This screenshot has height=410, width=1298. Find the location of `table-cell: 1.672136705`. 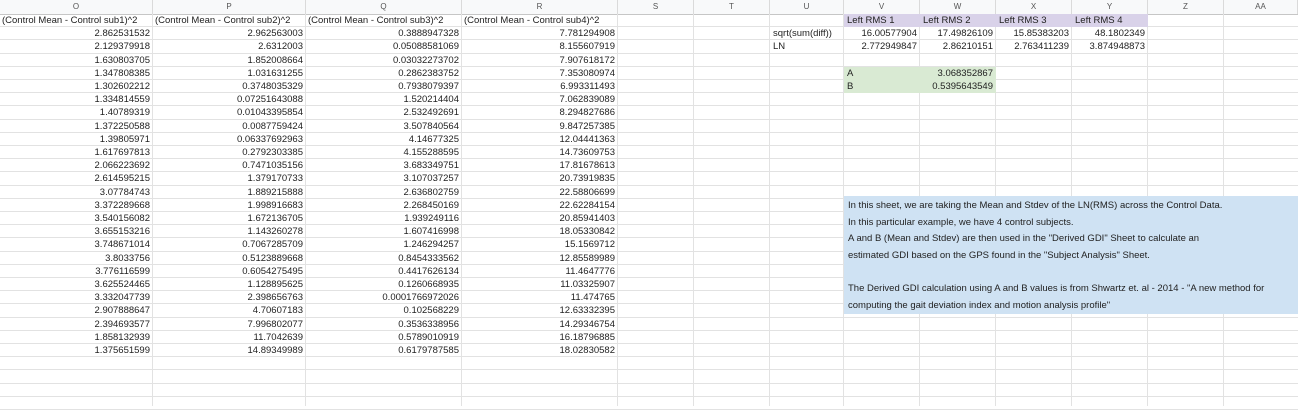

table-cell: 1.672136705 is located at coordinates (229, 218).